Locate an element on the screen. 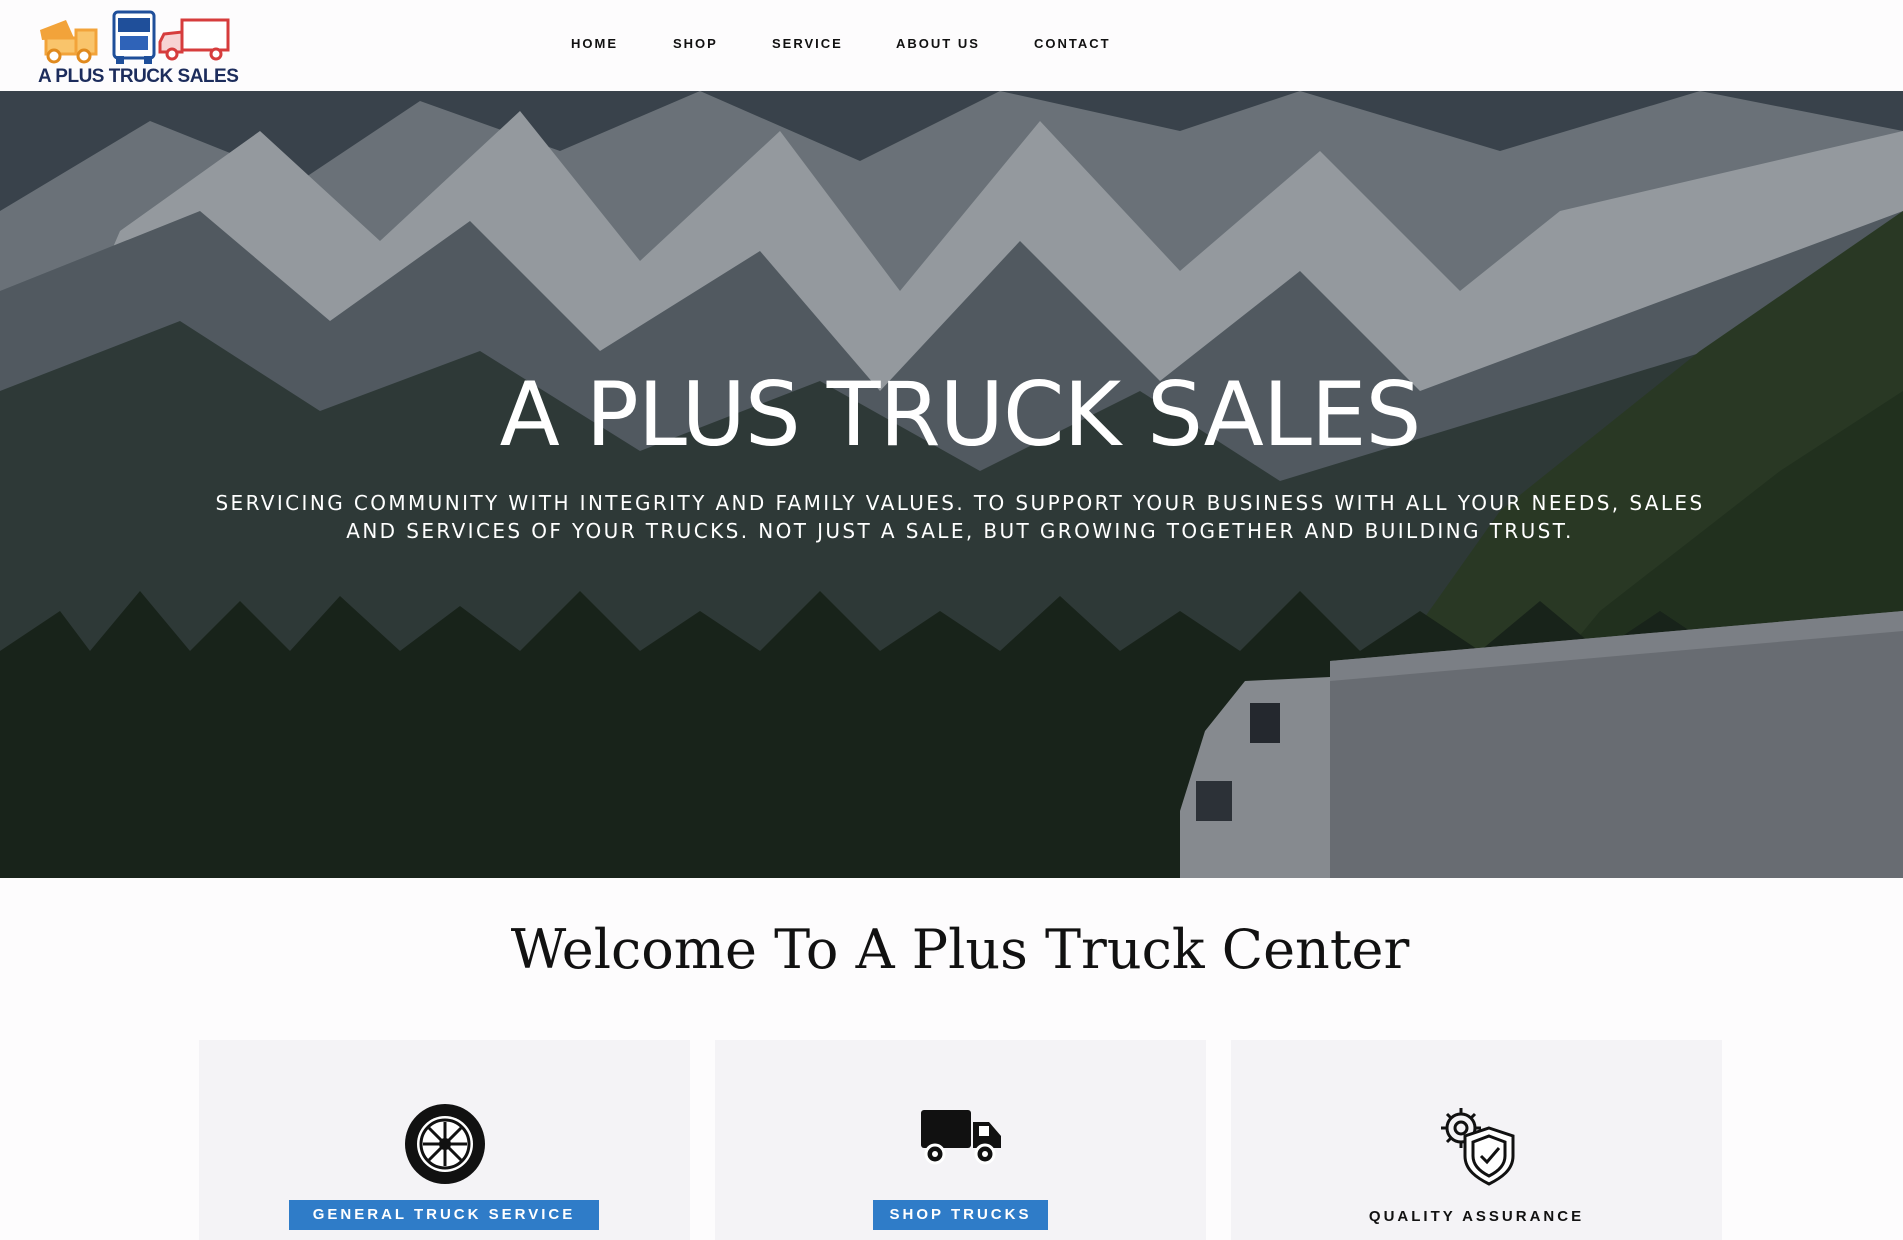 This screenshot has width=1903, height=1240. tire-icon is located at coordinates (444, 1144).